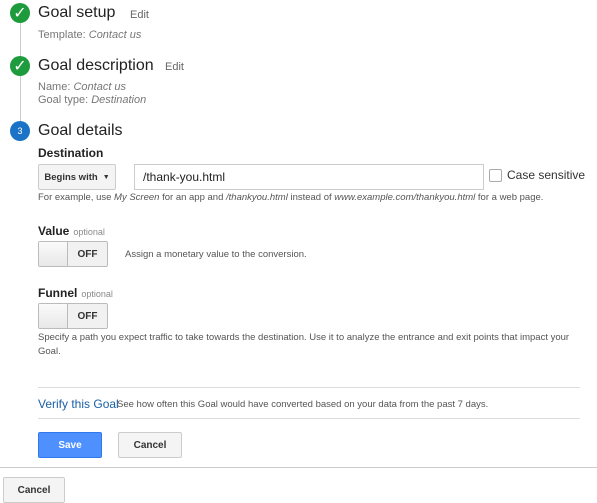  What do you see at coordinates (71, 153) in the screenshot?
I see `destination-label: Destination` at bounding box center [71, 153].